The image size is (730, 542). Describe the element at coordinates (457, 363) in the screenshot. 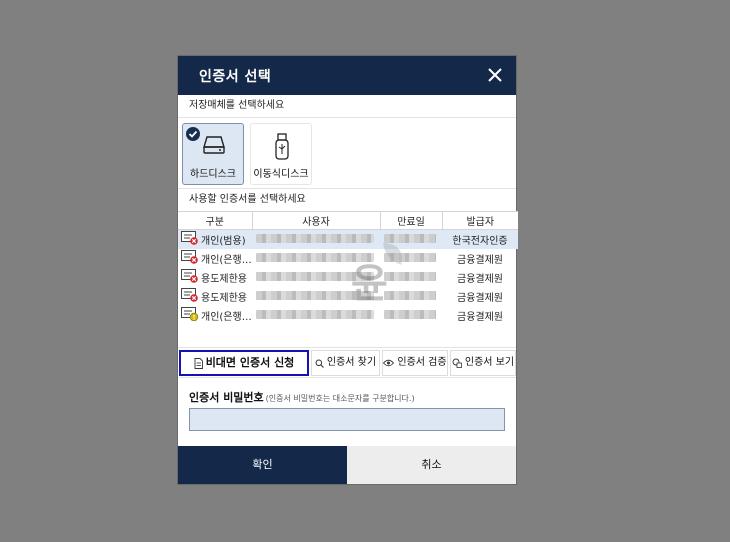

I see `view-cert-icon` at that location.